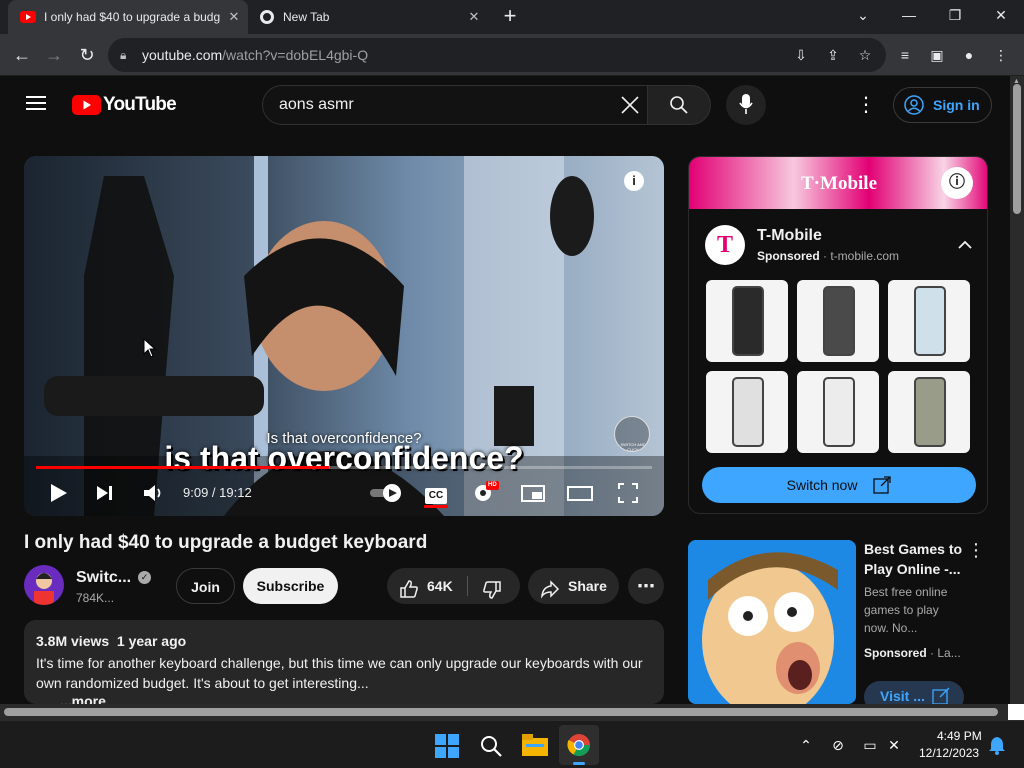 The height and width of the screenshot is (768, 1024). Describe the element at coordinates (124, 105) in the screenshot. I see `youtube-logo: YouTube` at that location.